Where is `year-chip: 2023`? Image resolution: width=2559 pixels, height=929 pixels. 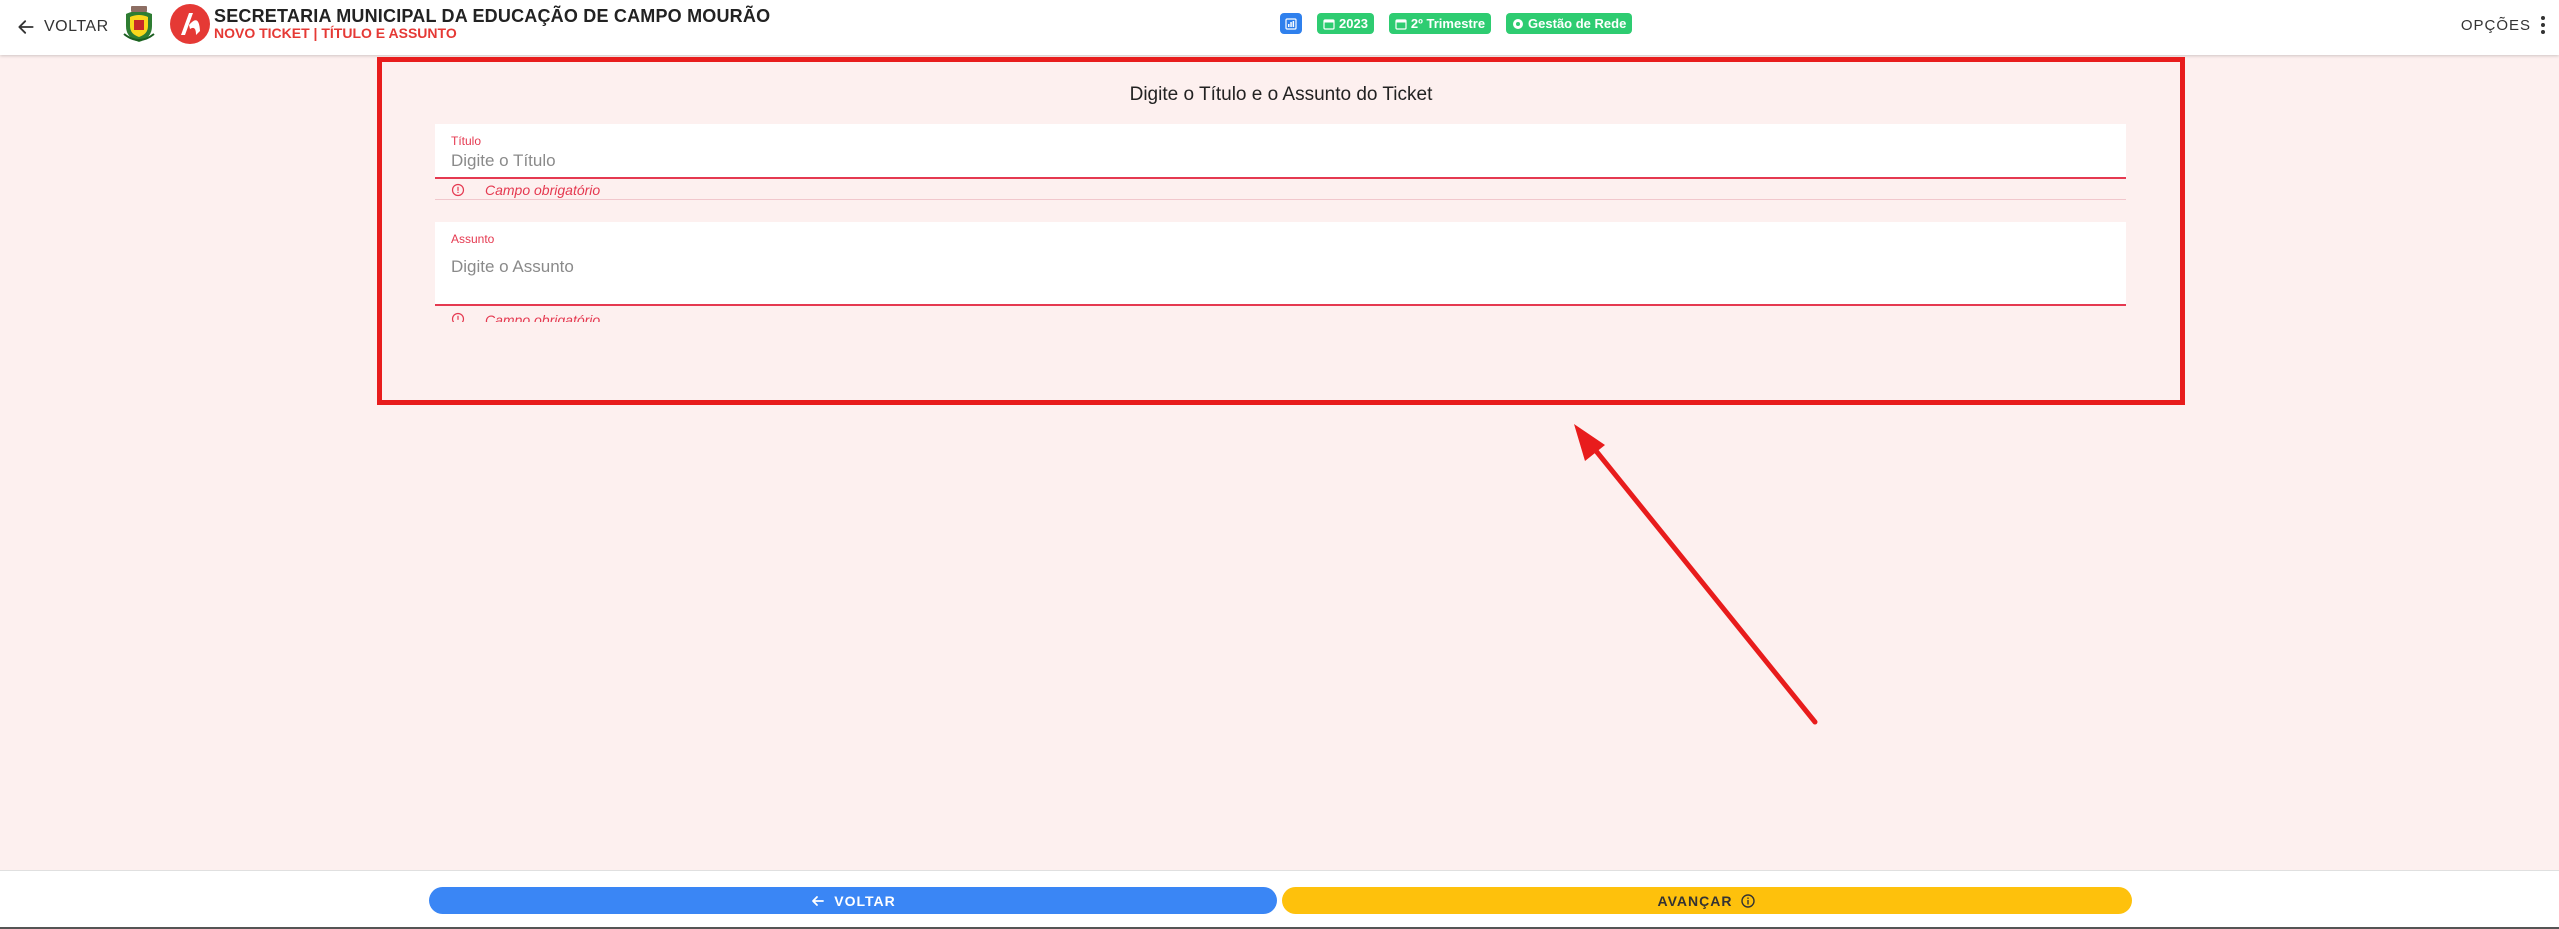 year-chip: 2023 is located at coordinates (1345, 23).